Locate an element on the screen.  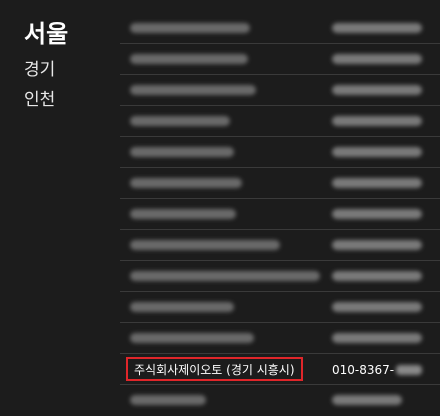
region-nav: 서울 경기 인천 is located at coordinates (69, 72).